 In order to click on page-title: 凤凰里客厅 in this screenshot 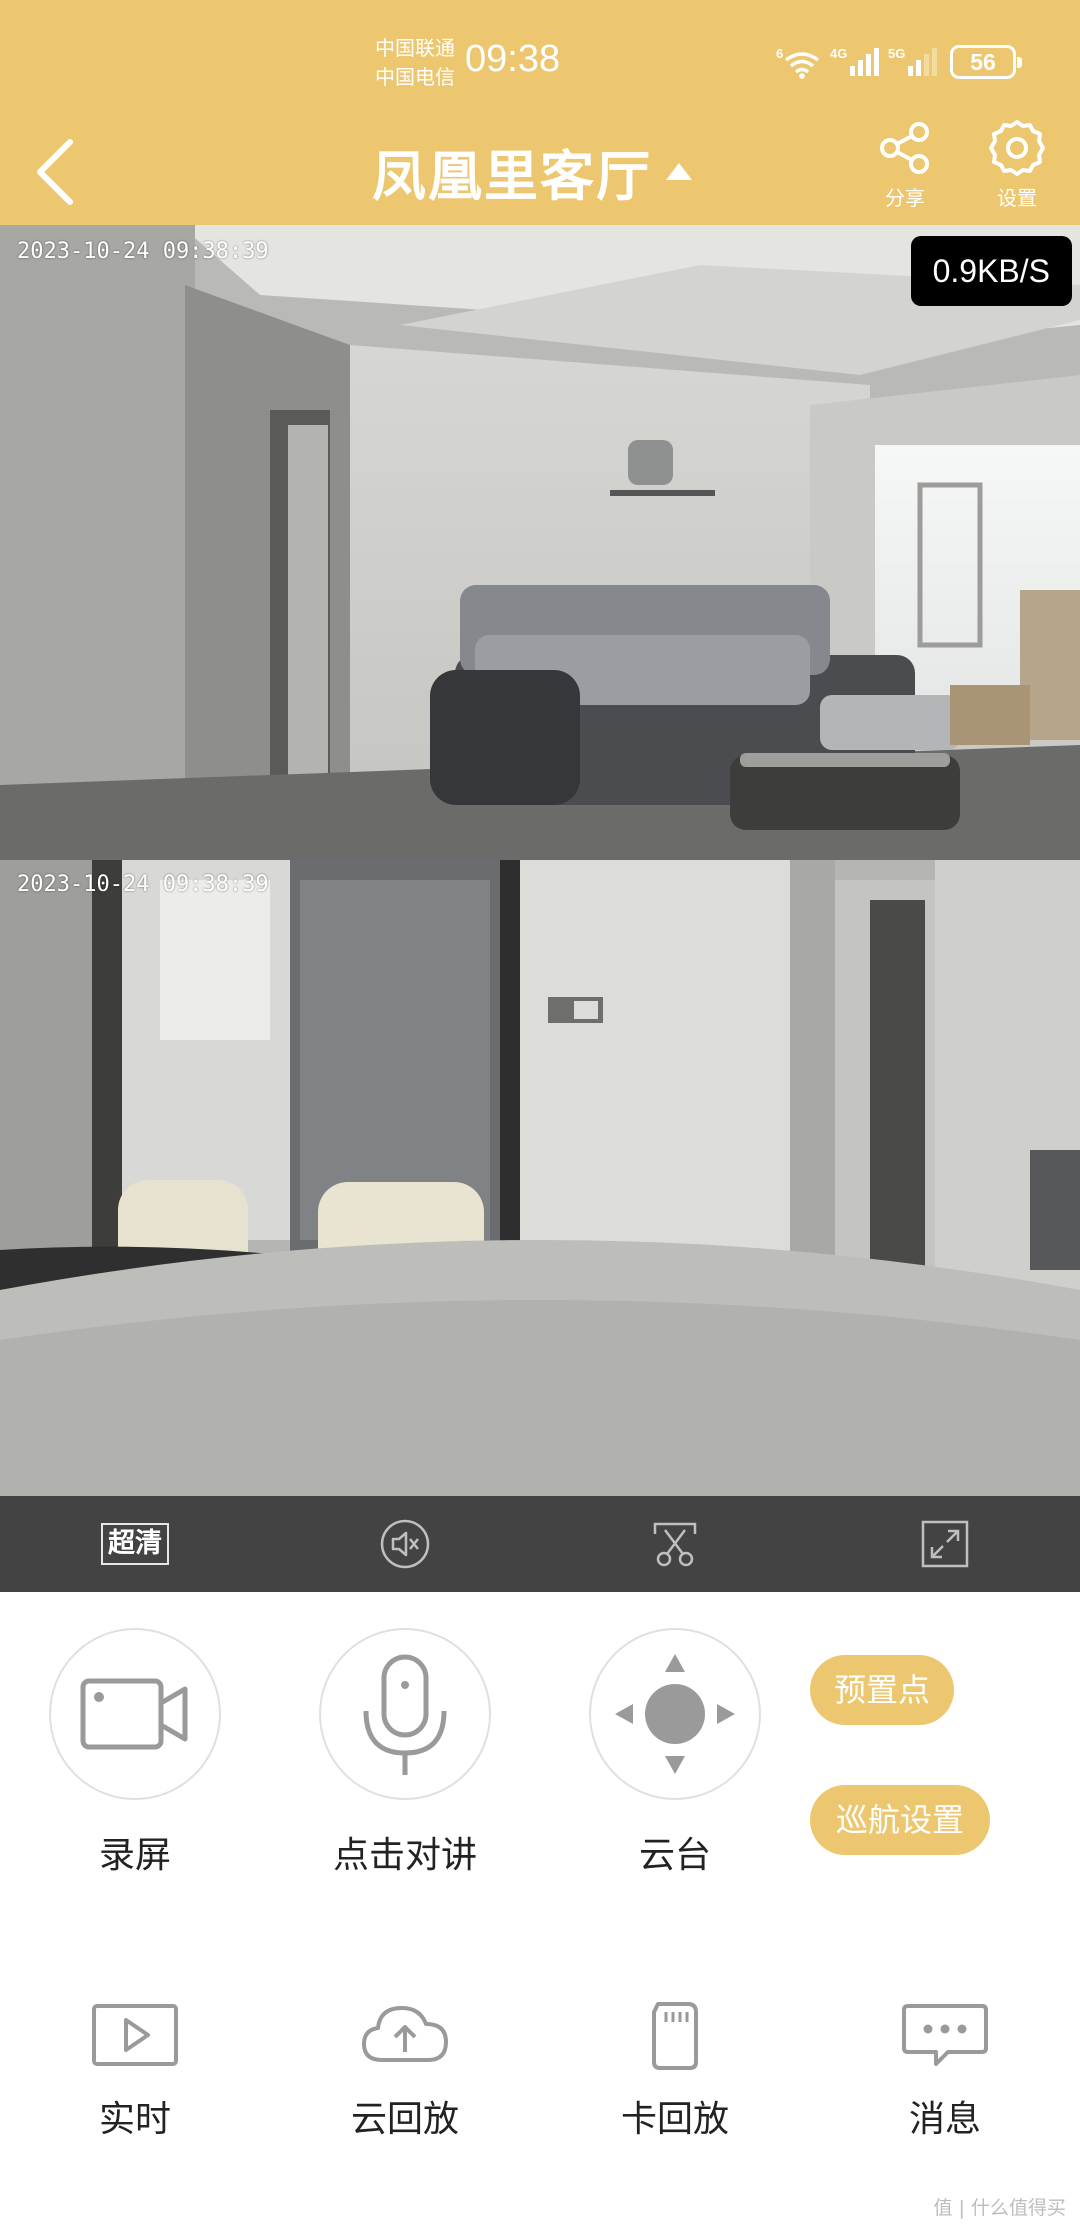, I will do `click(512, 176)`.